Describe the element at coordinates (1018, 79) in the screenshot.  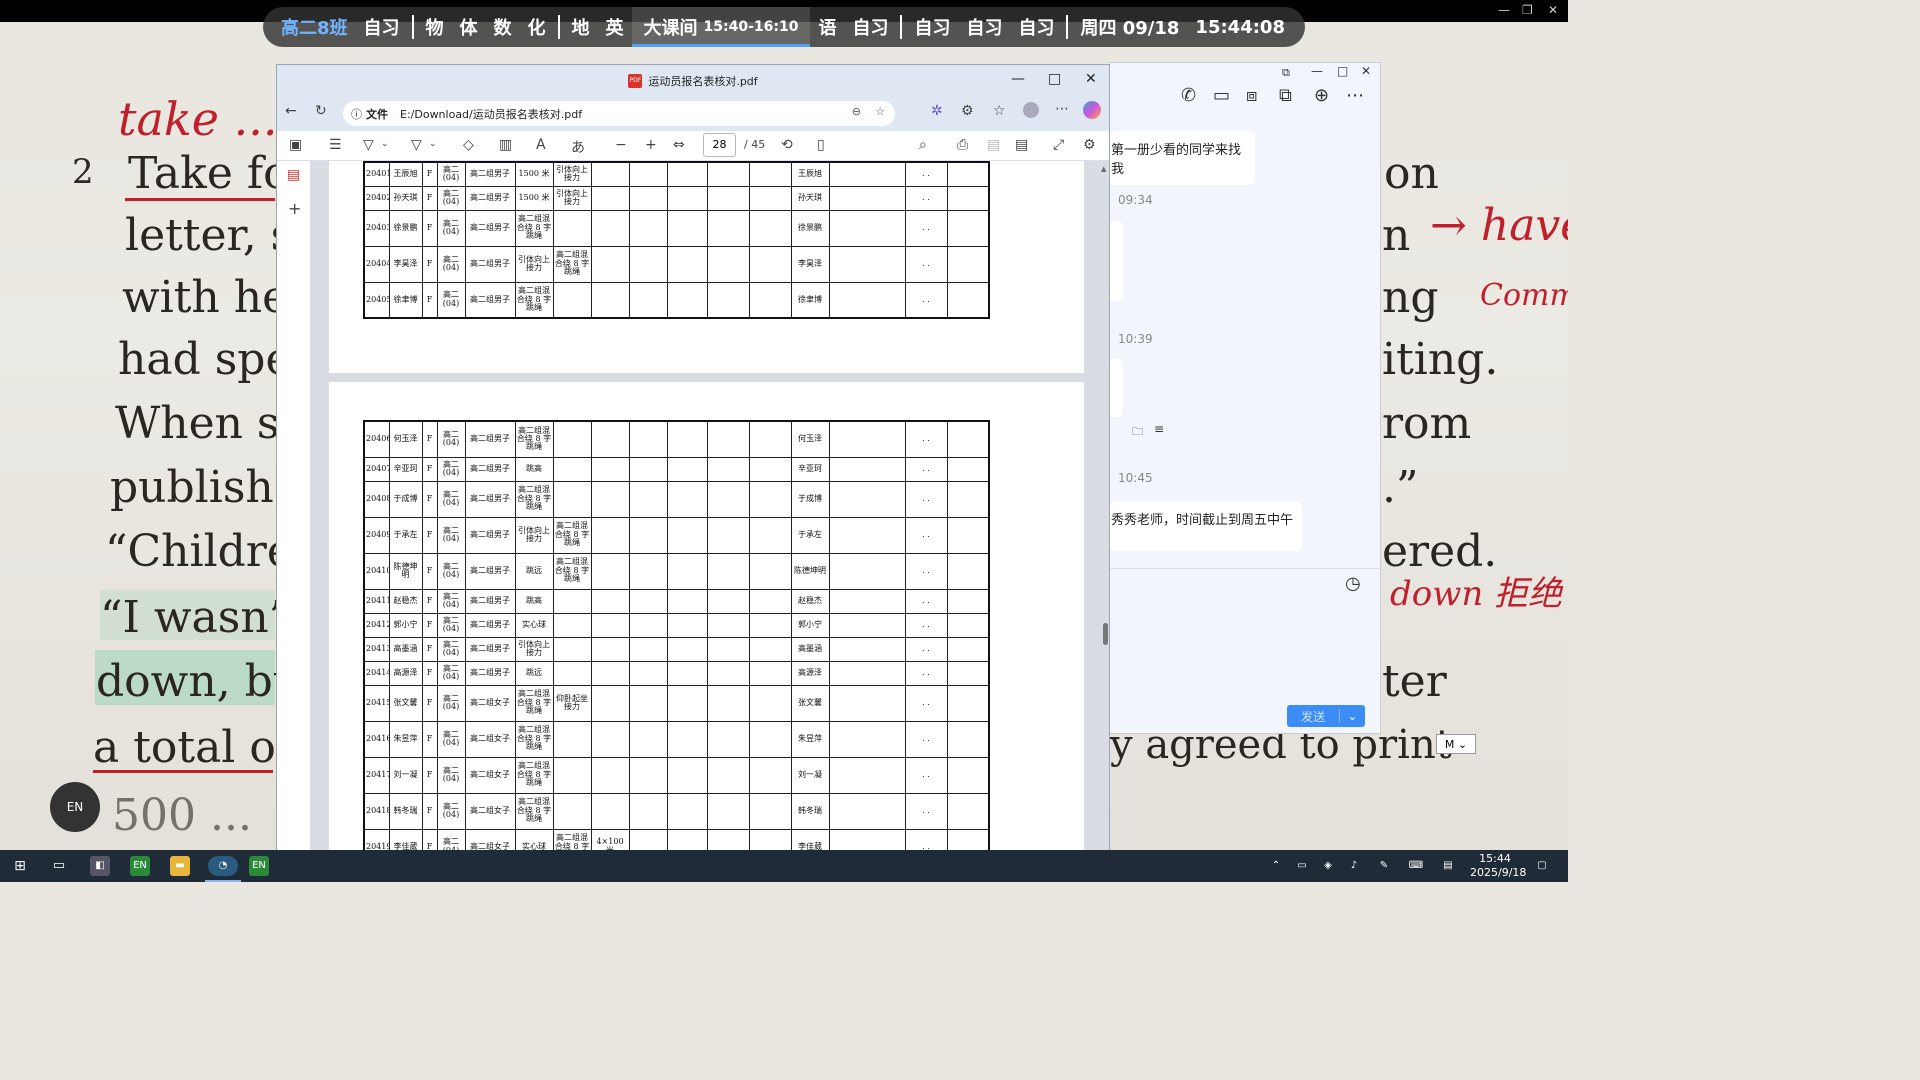
I see `minimize-icon: —` at that location.